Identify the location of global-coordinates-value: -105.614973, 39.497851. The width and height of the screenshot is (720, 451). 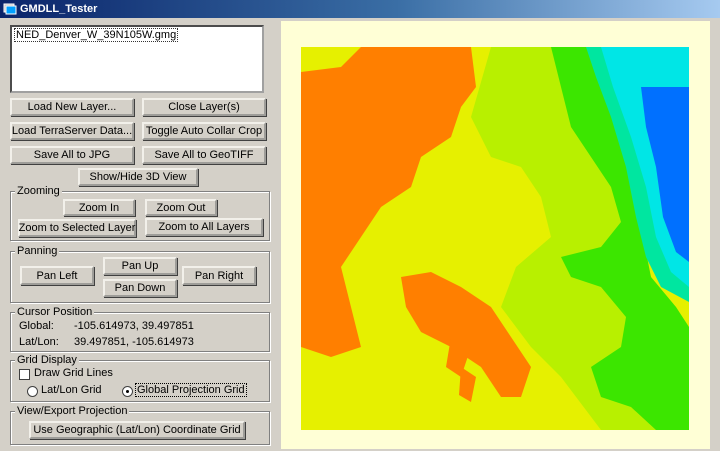
(134, 326).